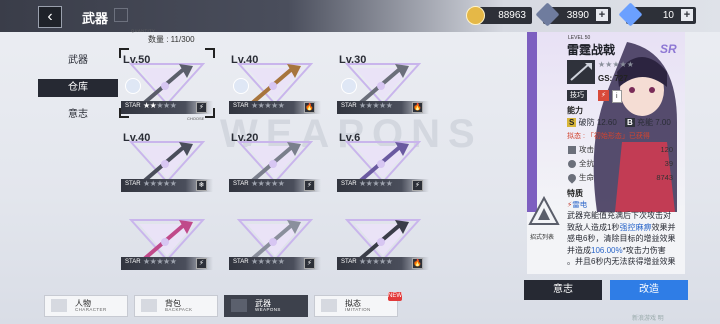  What do you see at coordinates (572, 178) in the screenshot?
I see `heart-icon` at bounding box center [572, 178].